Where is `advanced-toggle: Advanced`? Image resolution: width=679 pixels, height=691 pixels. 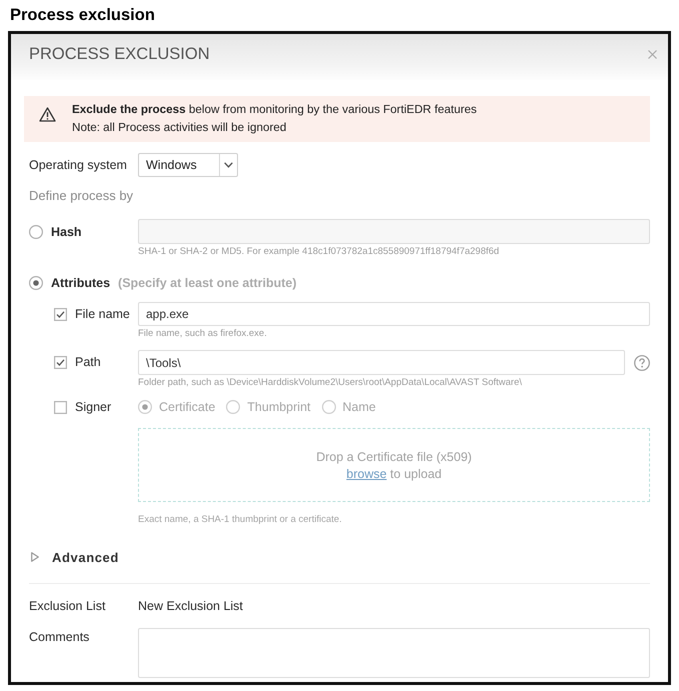 advanced-toggle: Advanced is located at coordinates (74, 557).